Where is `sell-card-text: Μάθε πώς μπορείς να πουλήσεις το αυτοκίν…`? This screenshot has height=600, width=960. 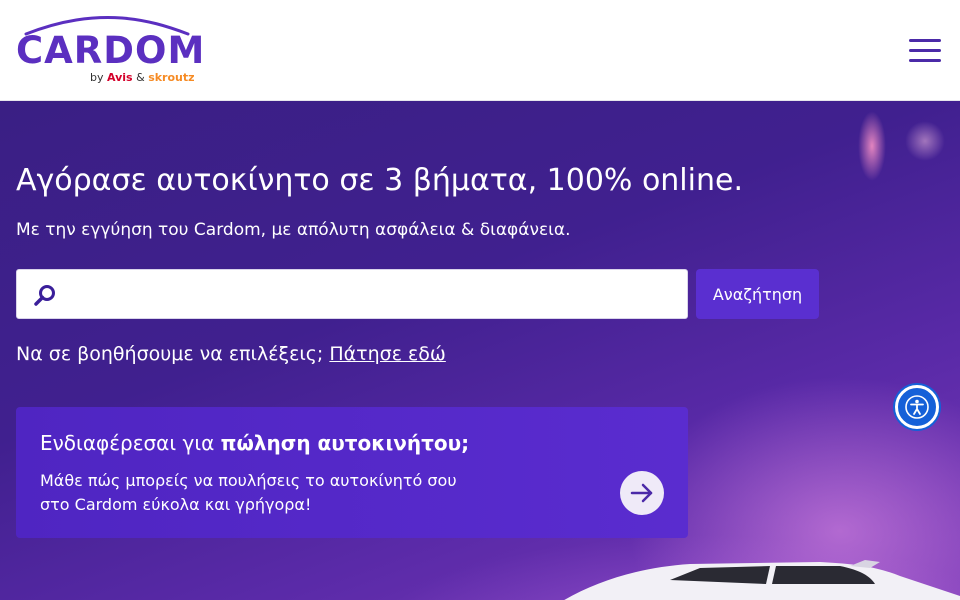
sell-card-text: Μάθε πώς μπορείς να πουλήσεις το αυτοκίν… is located at coordinates (248, 492).